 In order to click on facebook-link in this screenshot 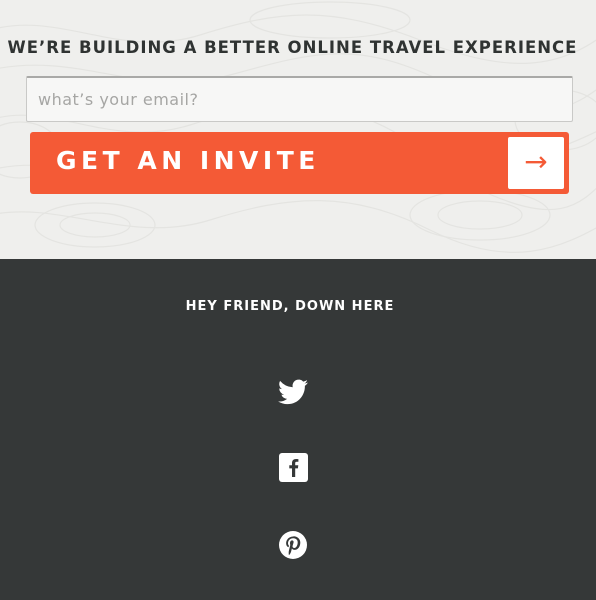, I will do `click(293, 467)`.